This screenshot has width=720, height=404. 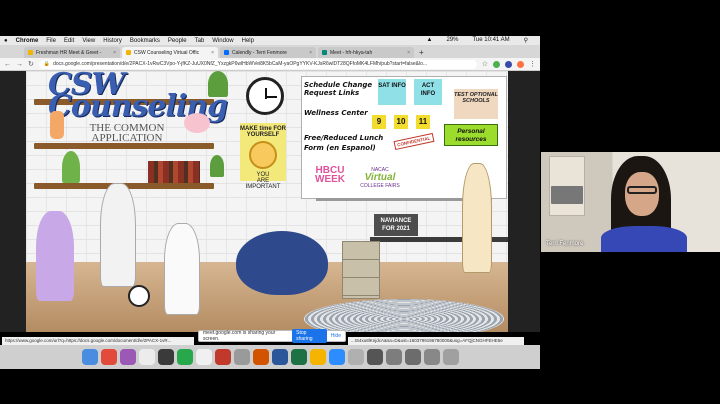 What do you see at coordinates (19, 64) in the screenshot?
I see `forward-arrow-icon: →` at bounding box center [19, 64].